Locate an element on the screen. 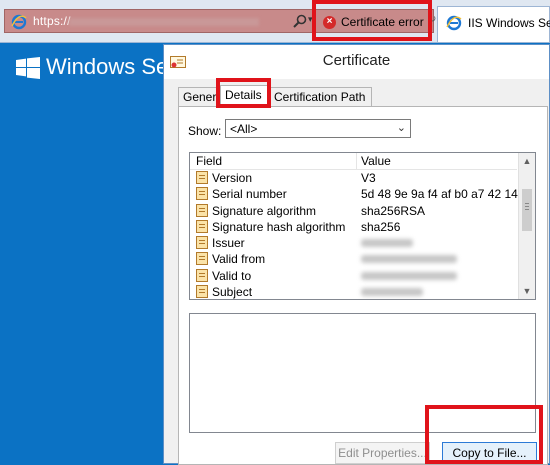 The image size is (550, 465). row-field: Signature hash algorithm is located at coordinates (279, 226).